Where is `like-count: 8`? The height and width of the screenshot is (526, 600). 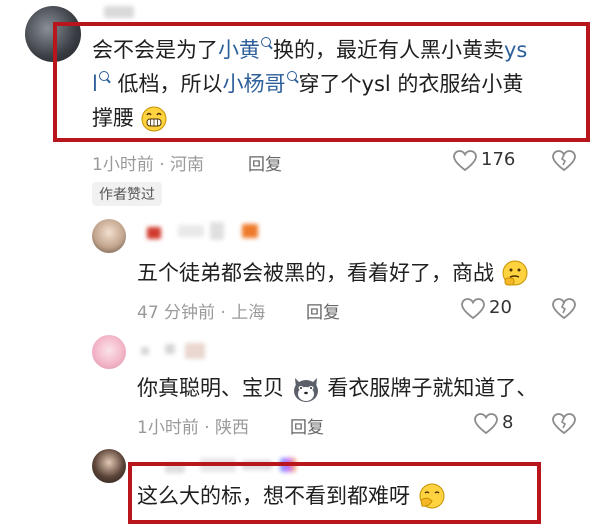 like-count: 8 is located at coordinates (508, 422).